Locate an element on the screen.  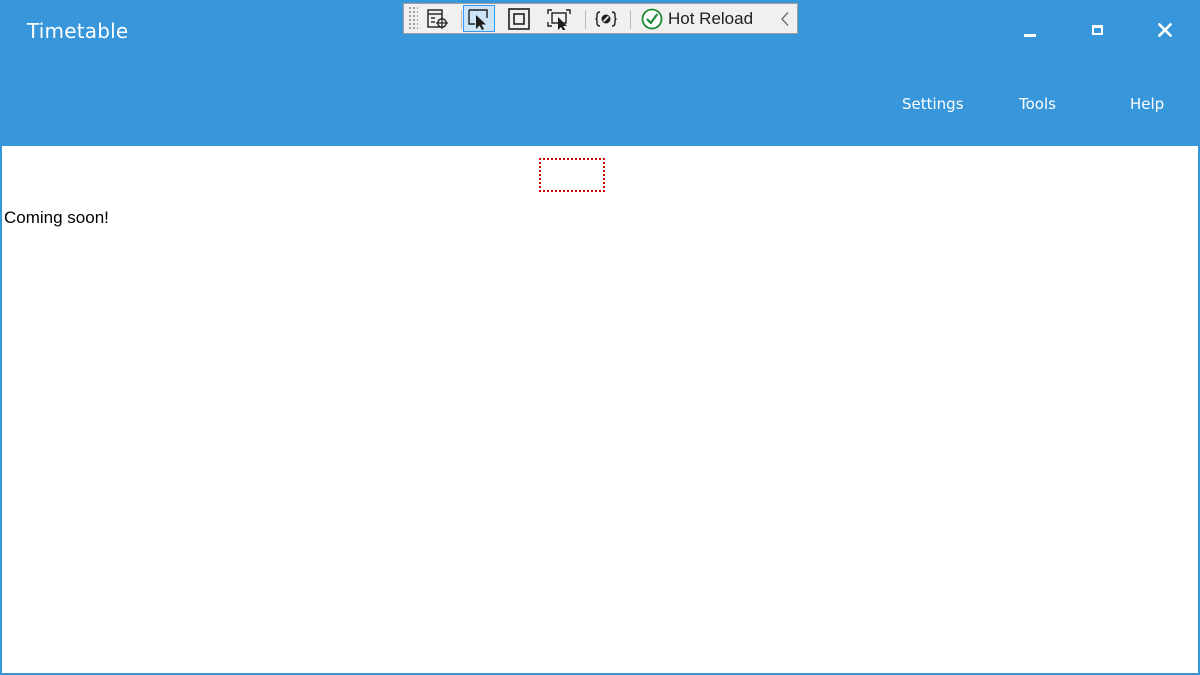
track-focused-element-button is located at coordinates (559, 18).